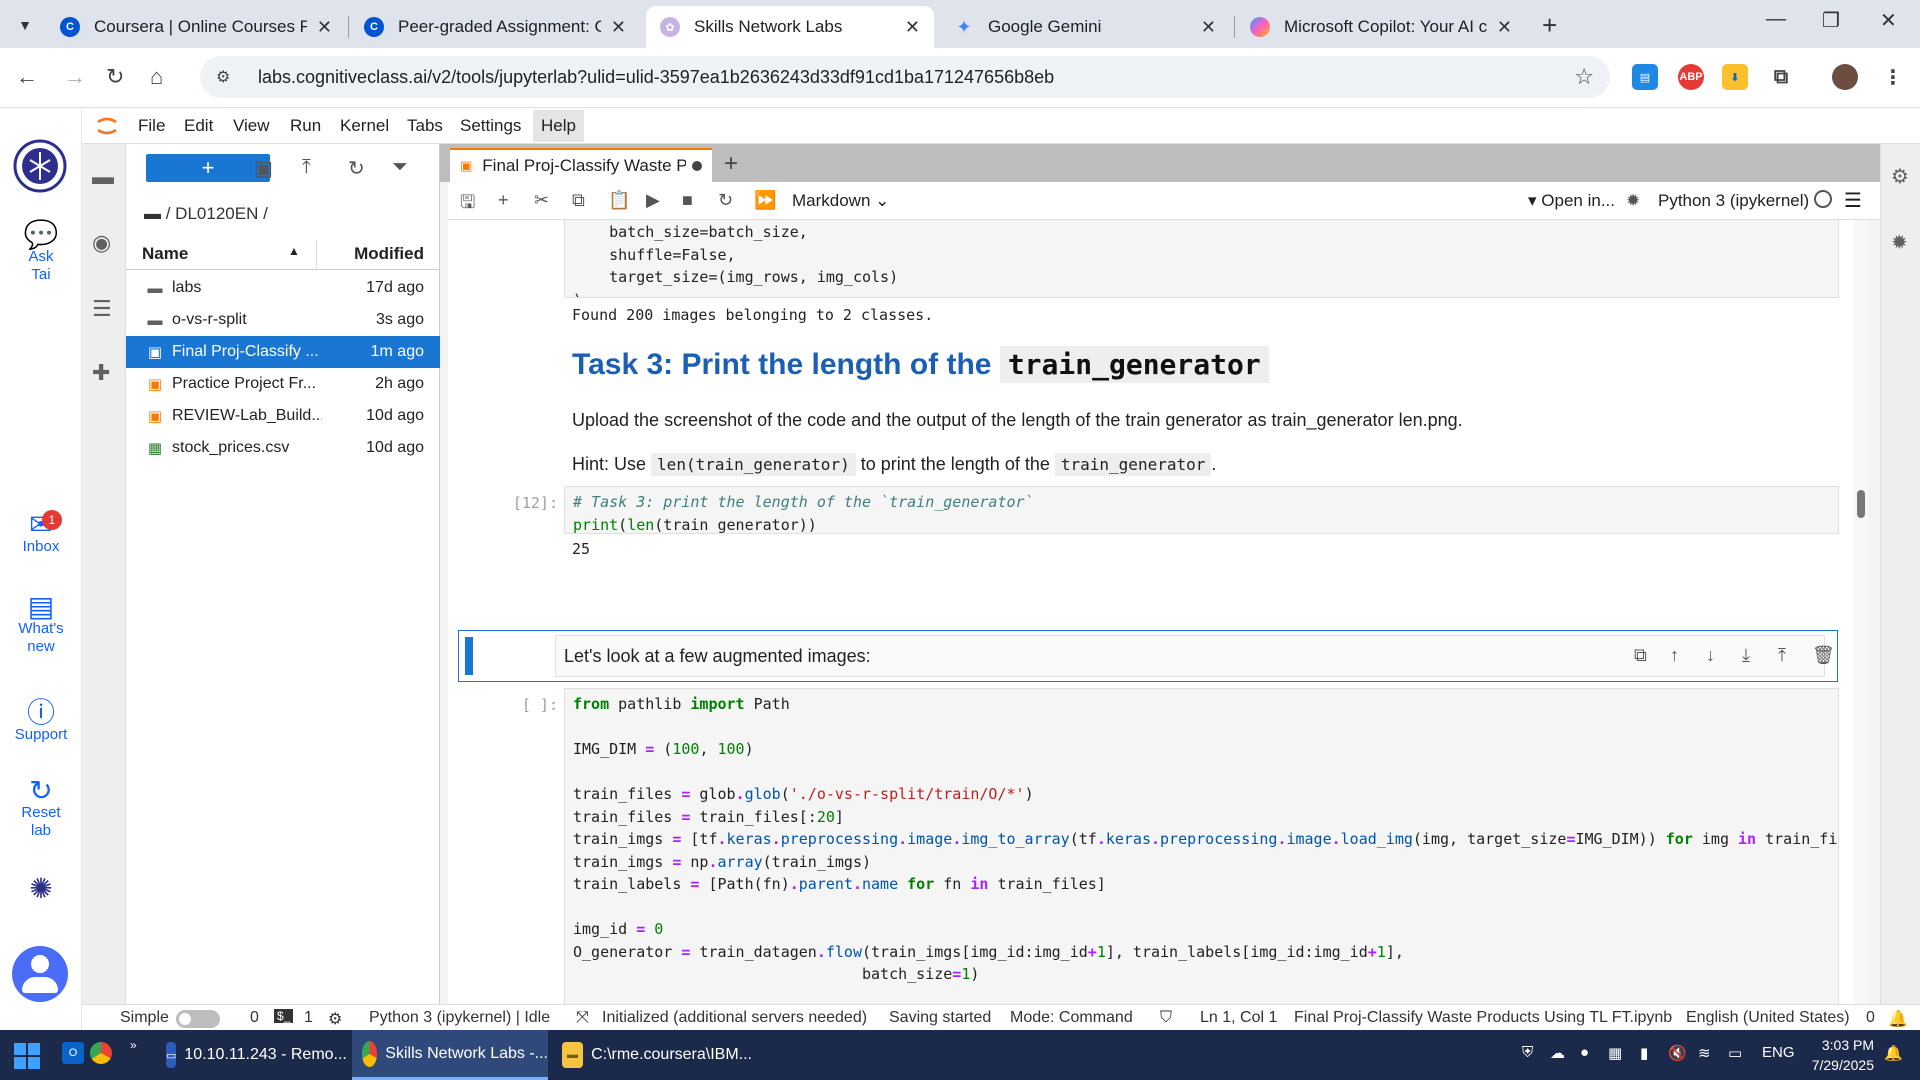  I want to click on browser-tab-coursera: C Coursera | Online Courses From ✕, so click(196, 27).